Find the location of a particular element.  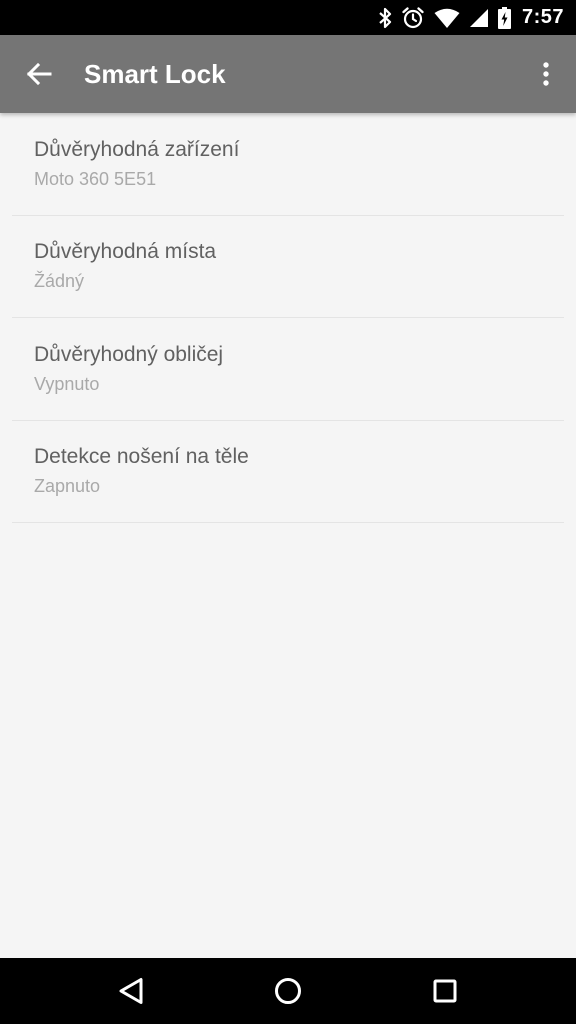

setting-title: Detekce nošení na těle is located at coordinates (141, 457).